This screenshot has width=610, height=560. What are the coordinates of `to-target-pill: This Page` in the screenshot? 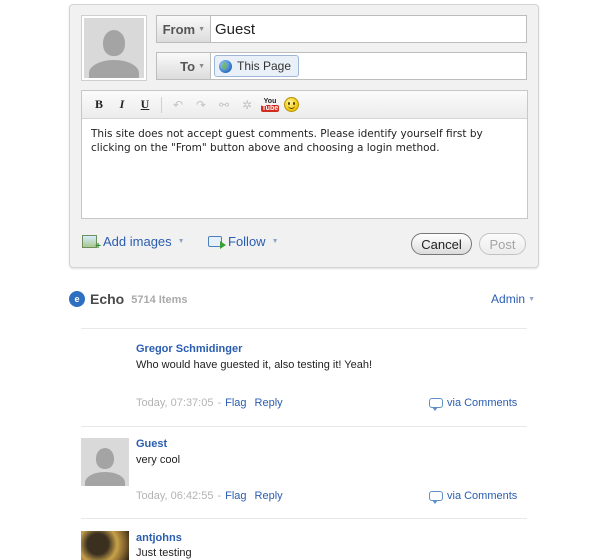 It's located at (257, 66).